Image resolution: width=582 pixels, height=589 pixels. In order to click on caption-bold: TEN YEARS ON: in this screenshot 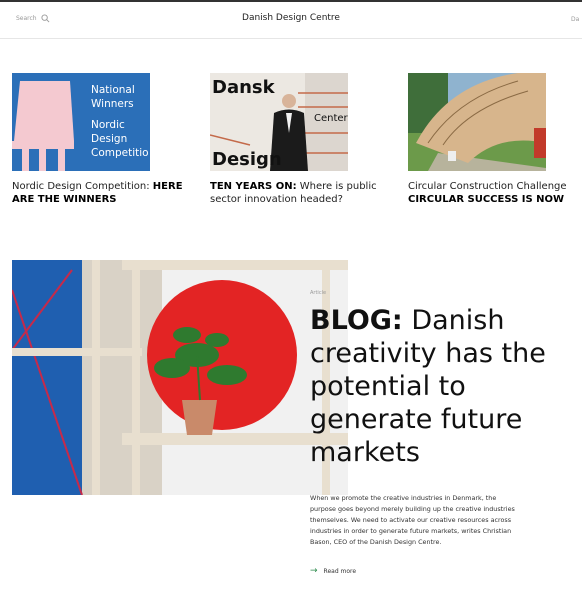, I will do `click(253, 186)`.